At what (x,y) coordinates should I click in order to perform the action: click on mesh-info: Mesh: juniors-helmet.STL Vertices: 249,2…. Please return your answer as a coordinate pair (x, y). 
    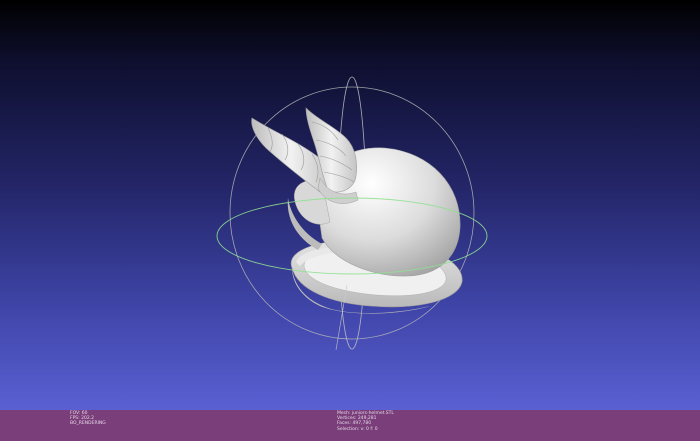
    Looking at the image, I should click on (365, 421).